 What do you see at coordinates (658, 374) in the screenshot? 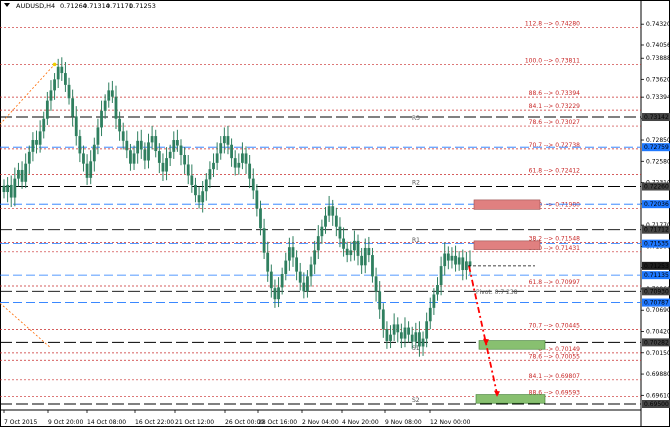
I see `price-tick-label: 0.69880` at bounding box center [658, 374].